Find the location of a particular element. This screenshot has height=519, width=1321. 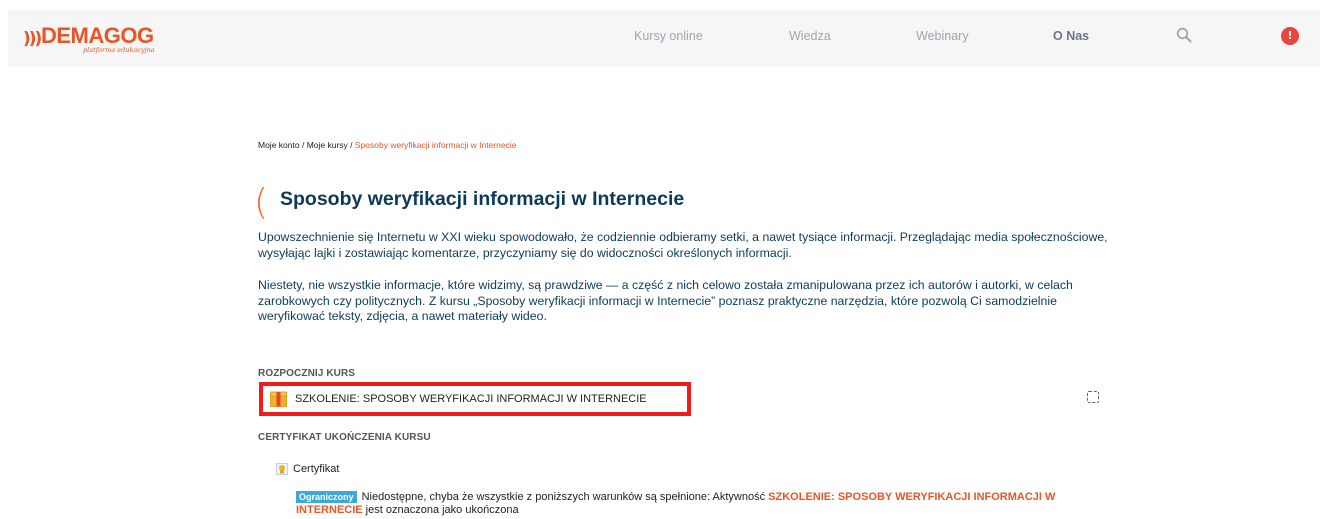

breadcrumb-moje-kursy: Moje kursy is located at coordinates (327, 145).